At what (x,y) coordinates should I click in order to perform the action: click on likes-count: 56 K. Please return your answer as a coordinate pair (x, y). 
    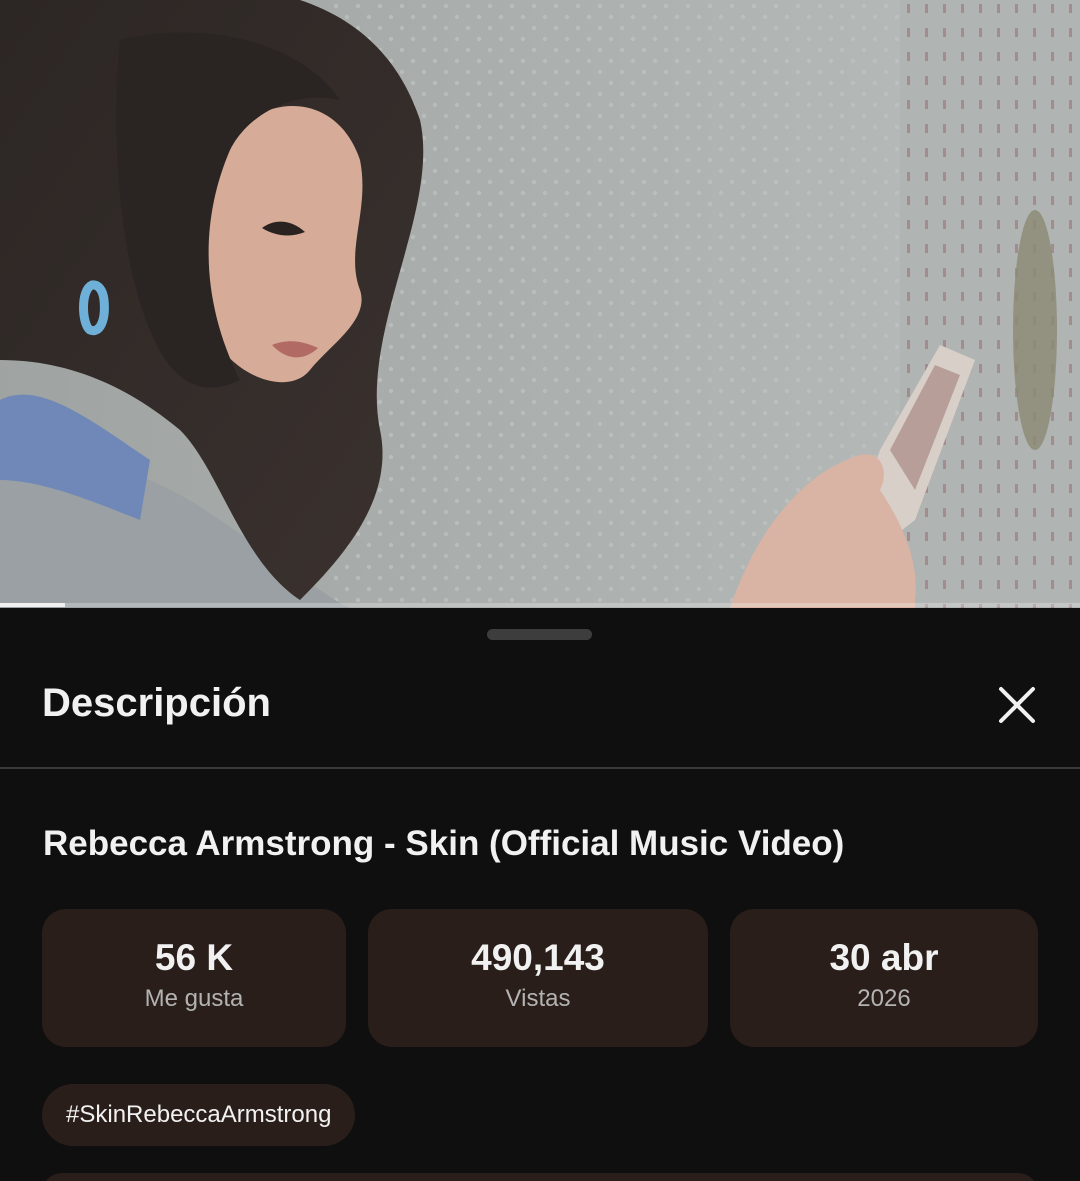
    Looking at the image, I should click on (194, 957).